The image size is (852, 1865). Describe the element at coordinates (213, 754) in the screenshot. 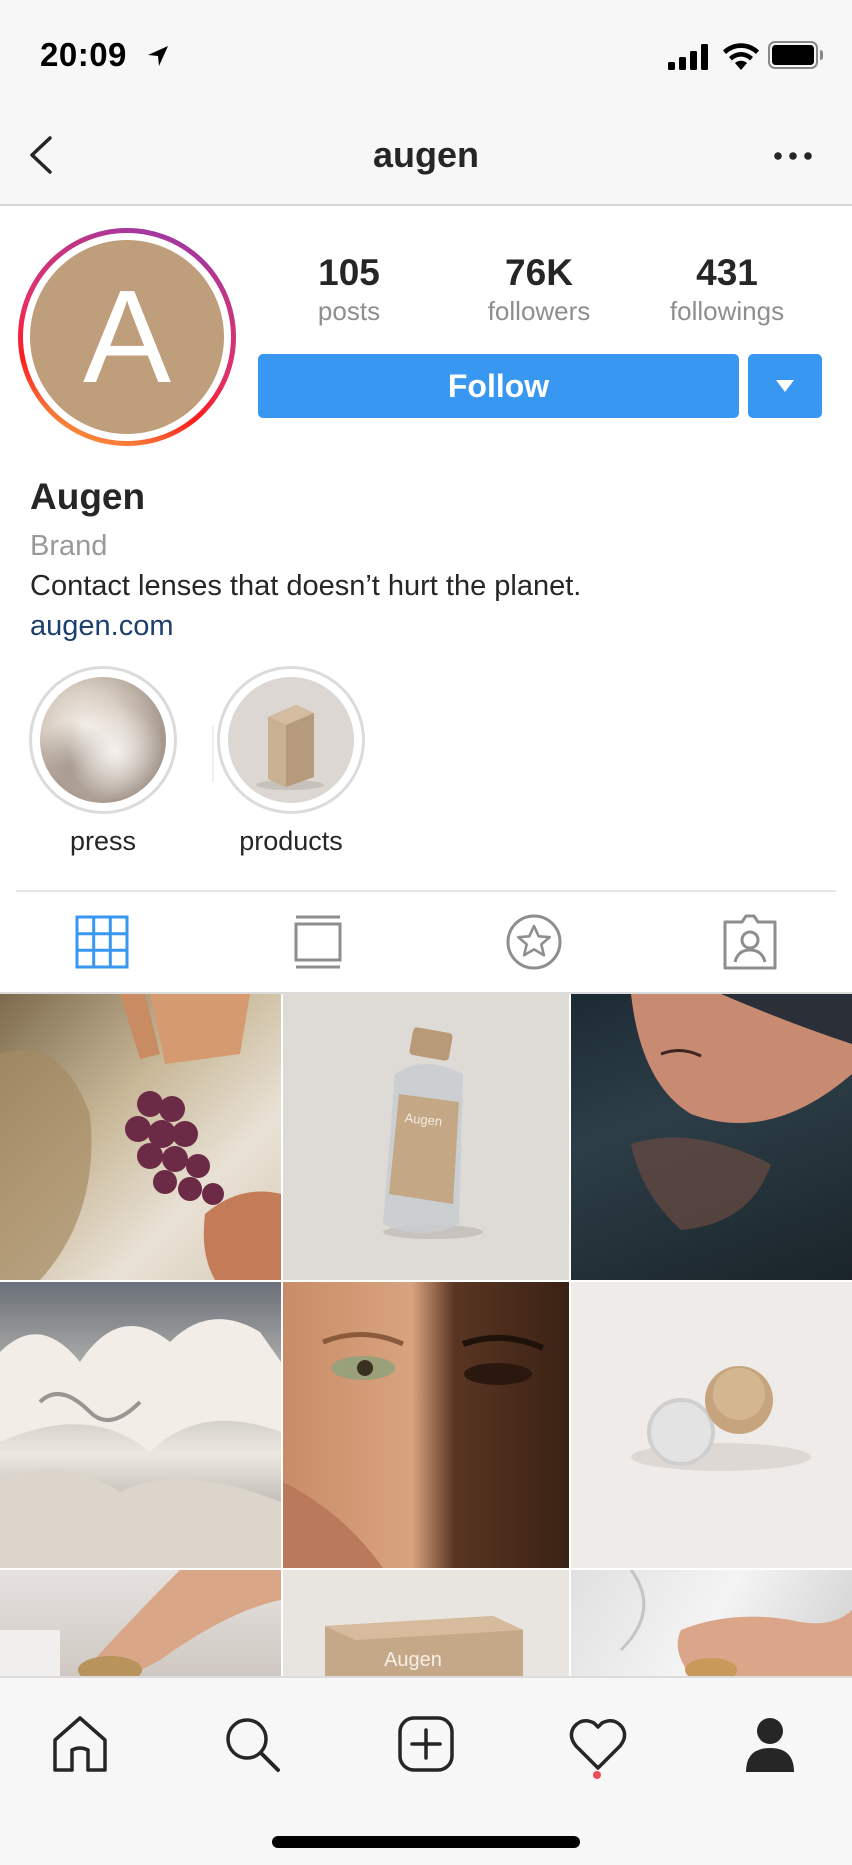

I see `highlight-separator` at that location.